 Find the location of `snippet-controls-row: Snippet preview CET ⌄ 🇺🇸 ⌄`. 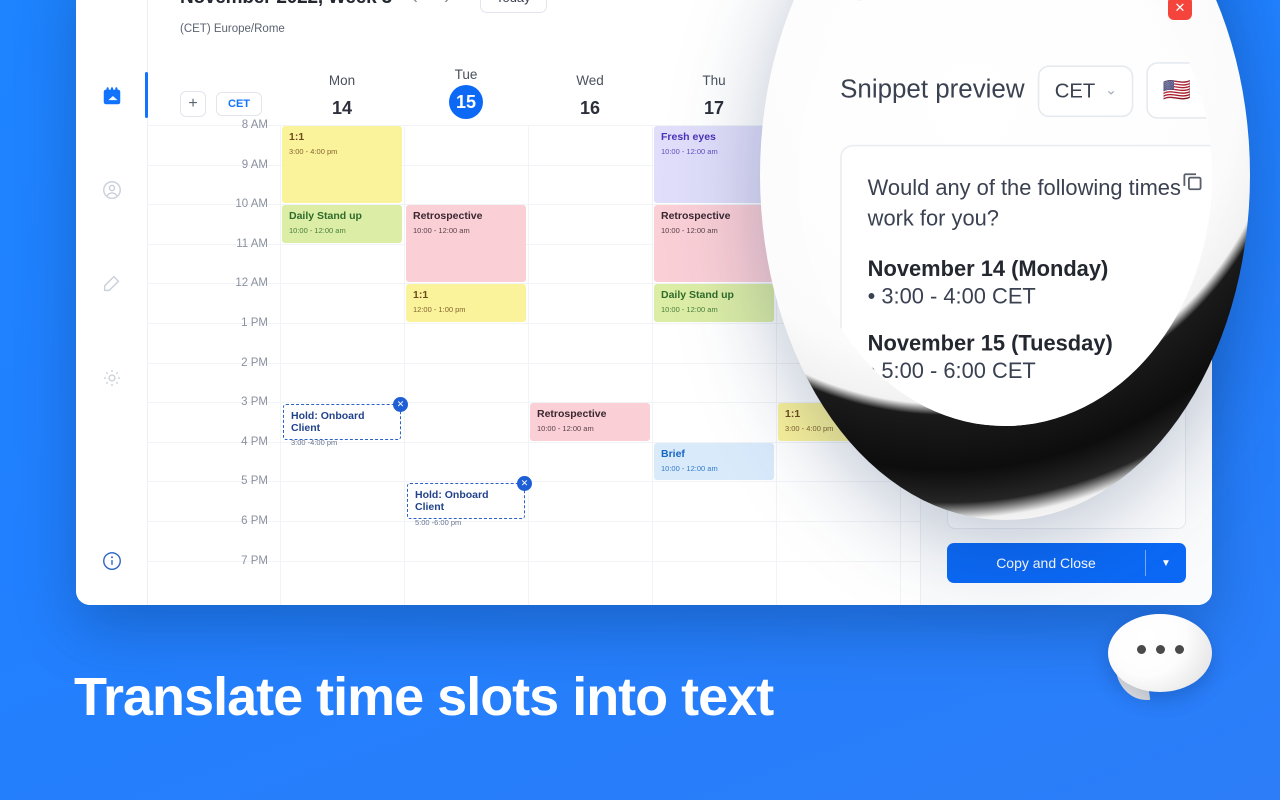

snippet-controls-row: Snippet preview CET ⌄ 🇺🇸 ⌄ is located at coordinates (1066, 115).